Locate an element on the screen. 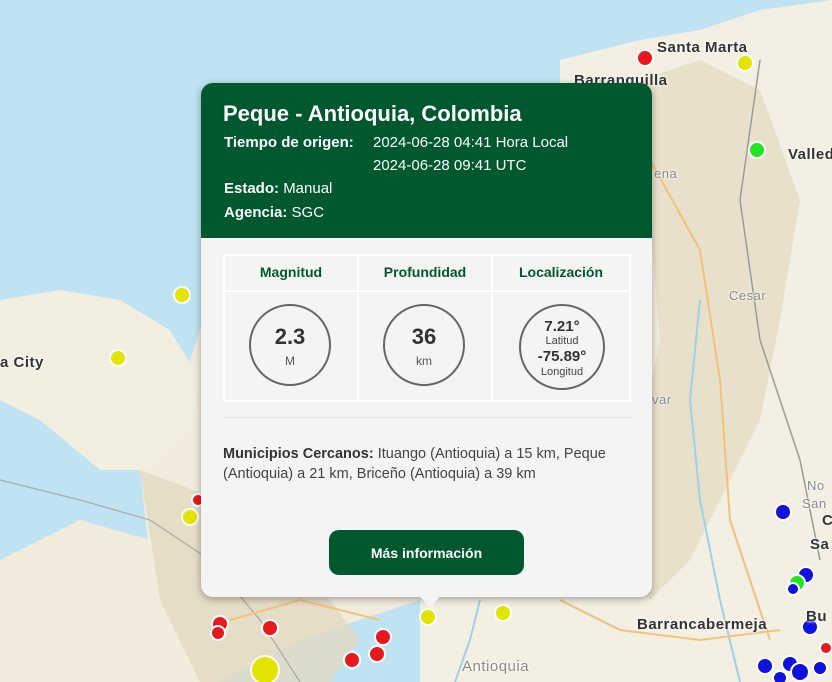 The image size is (832, 682). nearby-label: Municipios Cercanos: is located at coordinates (298, 454).